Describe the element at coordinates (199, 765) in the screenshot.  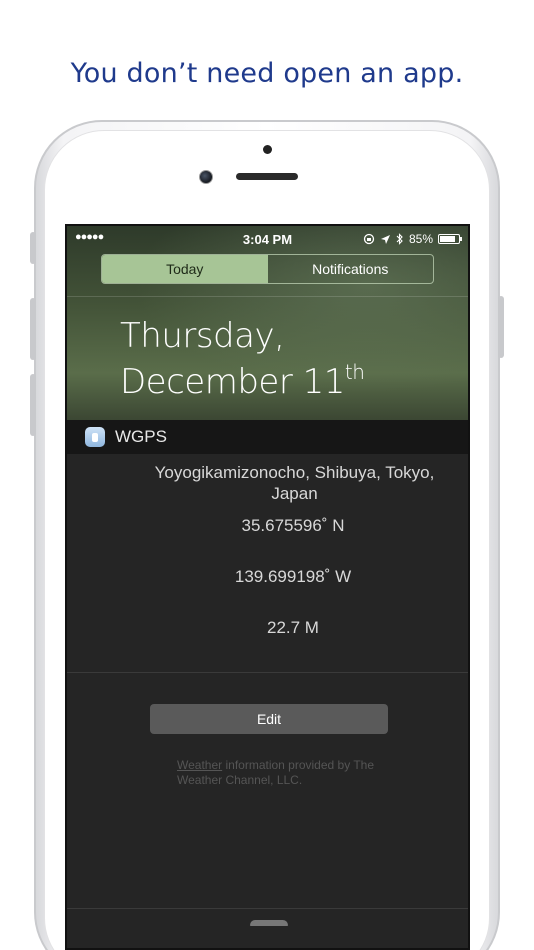
I see `weather-link: Weather` at that location.